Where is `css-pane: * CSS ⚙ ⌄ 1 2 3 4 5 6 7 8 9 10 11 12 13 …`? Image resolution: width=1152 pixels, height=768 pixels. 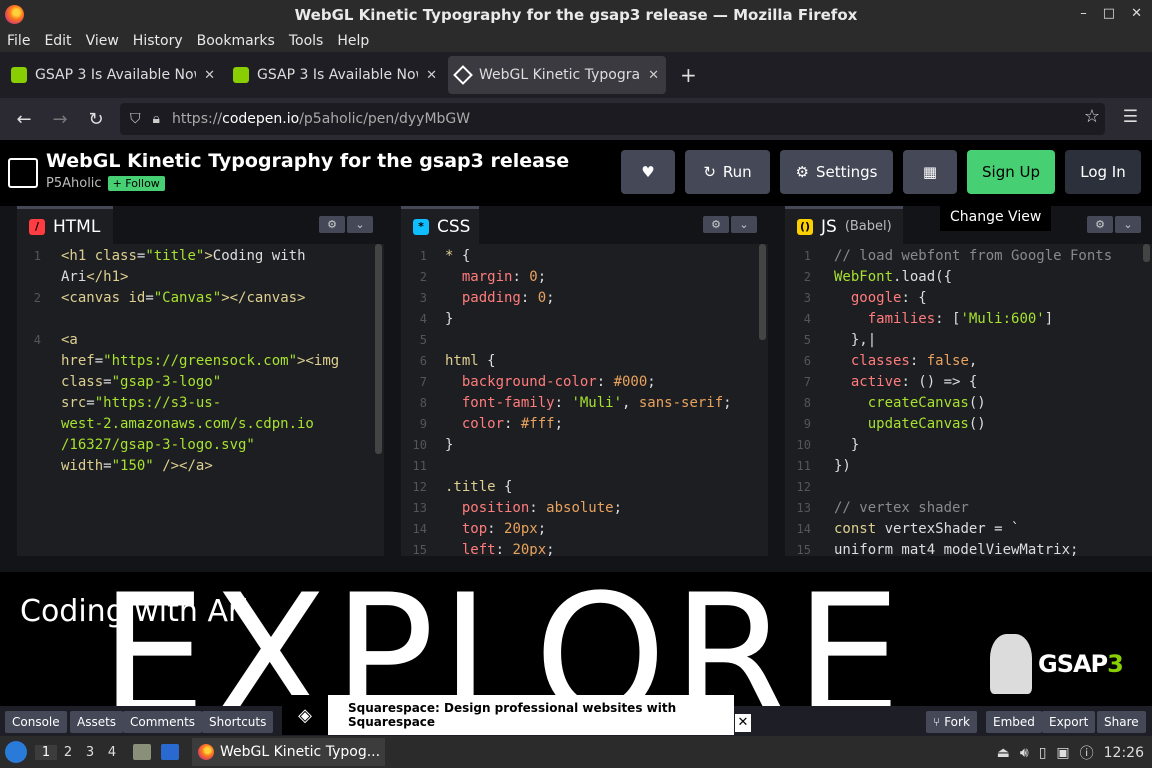 css-pane: * CSS ⚙ ⌄ 1 2 3 4 5 6 7 8 9 10 11 12 13 … is located at coordinates (584, 382).